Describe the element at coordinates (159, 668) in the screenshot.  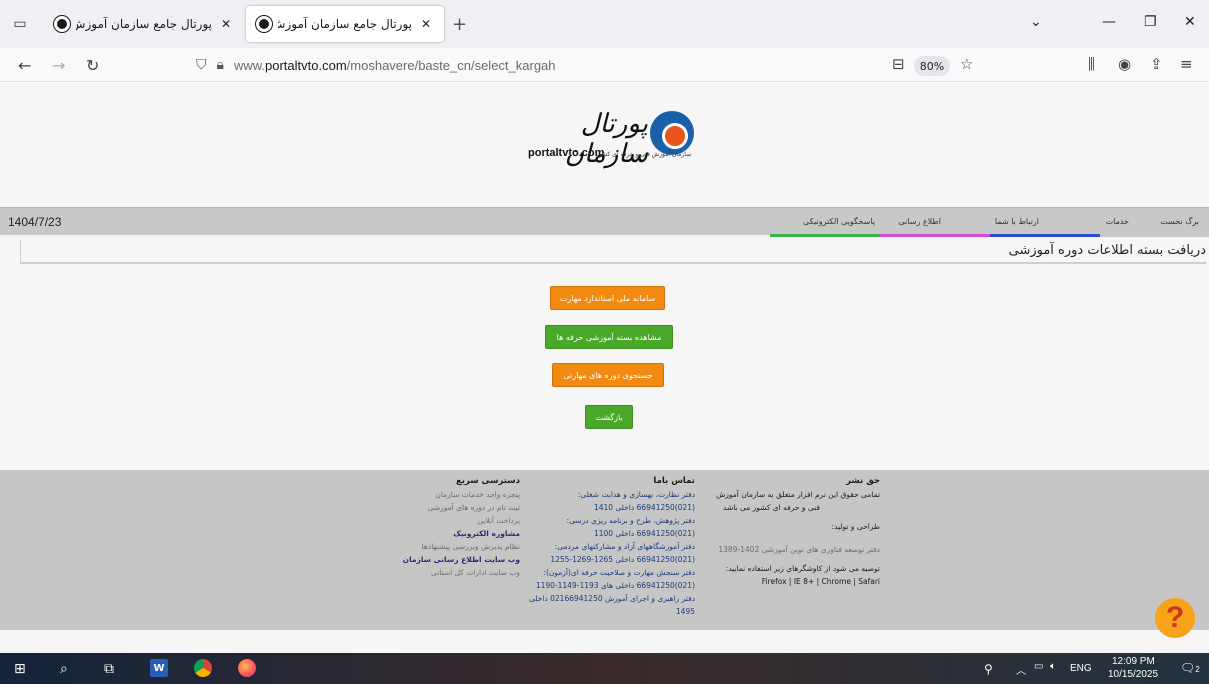
I see `word-app-icon: W` at that location.